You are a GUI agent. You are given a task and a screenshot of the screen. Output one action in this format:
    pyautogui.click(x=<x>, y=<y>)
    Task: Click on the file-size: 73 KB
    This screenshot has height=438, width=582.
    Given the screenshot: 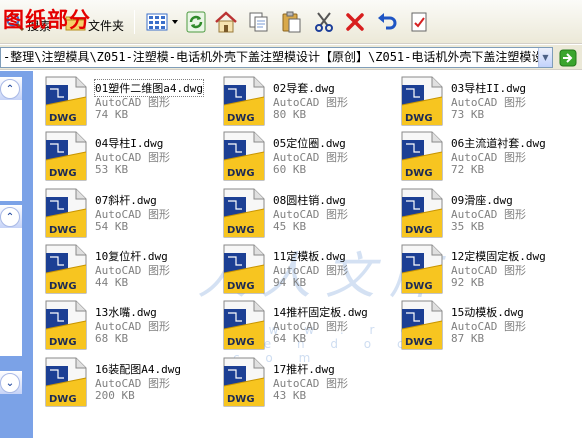 What is the action you would take?
    pyautogui.click(x=468, y=114)
    